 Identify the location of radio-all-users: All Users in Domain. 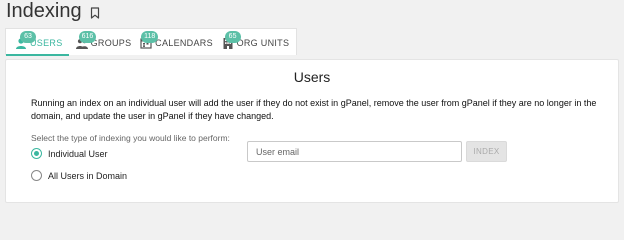
(79, 175).